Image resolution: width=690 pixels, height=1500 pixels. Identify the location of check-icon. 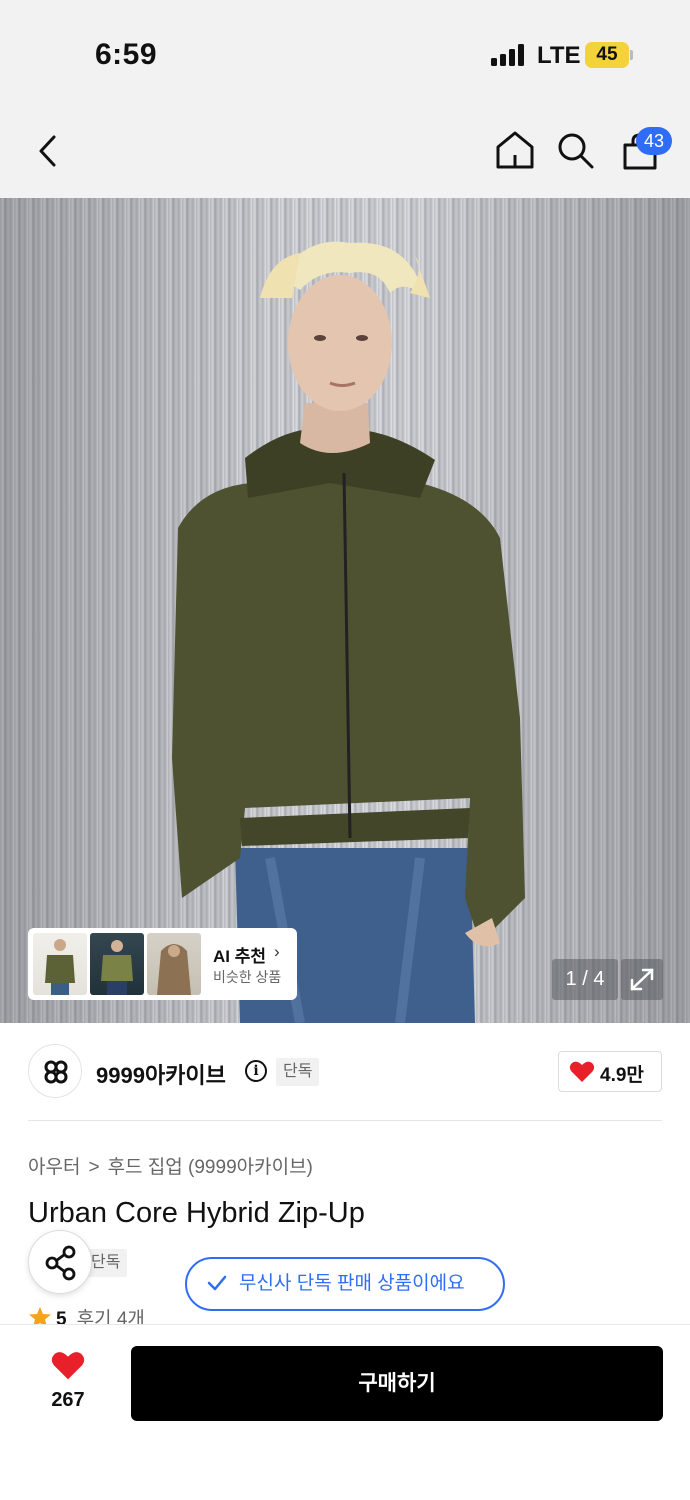
(217, 1285).